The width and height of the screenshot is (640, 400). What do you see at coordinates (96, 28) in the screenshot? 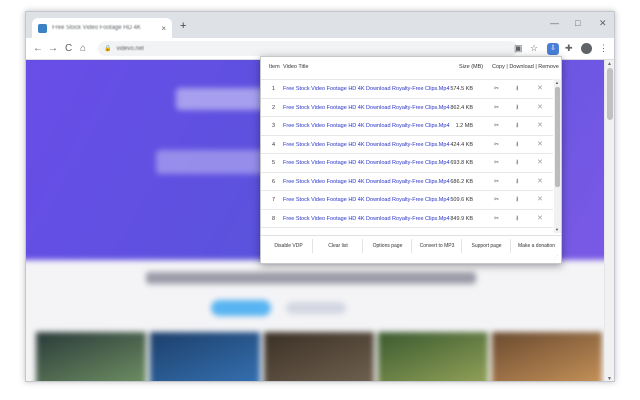
I see `tab-title: Free Stock Video Footage HD 4K` at bounding box center [96, 28].